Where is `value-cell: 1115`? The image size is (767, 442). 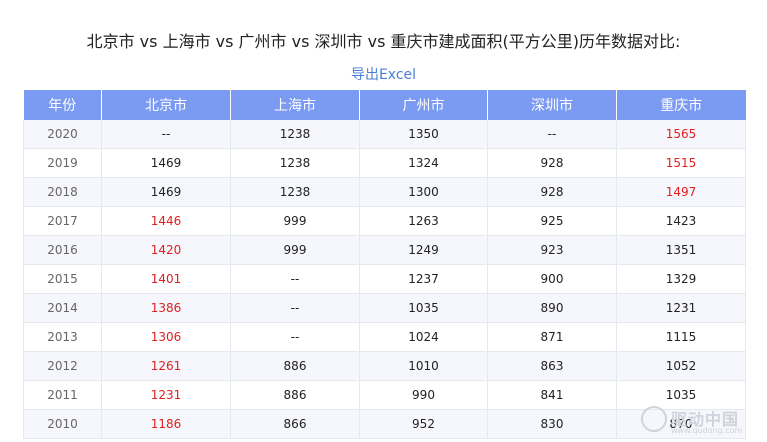
value-cell: 1115 is located at coordinates (681, 337).